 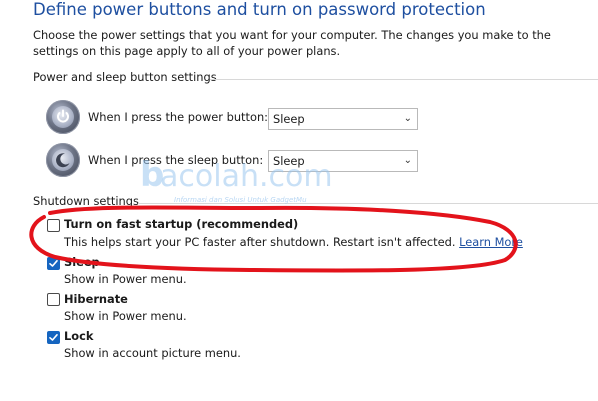 What do you see at coordinates (176, 160) in the screenshot?
I see `sleep-button-label: When I press the sleep button:` at bounding box center [176, 160].